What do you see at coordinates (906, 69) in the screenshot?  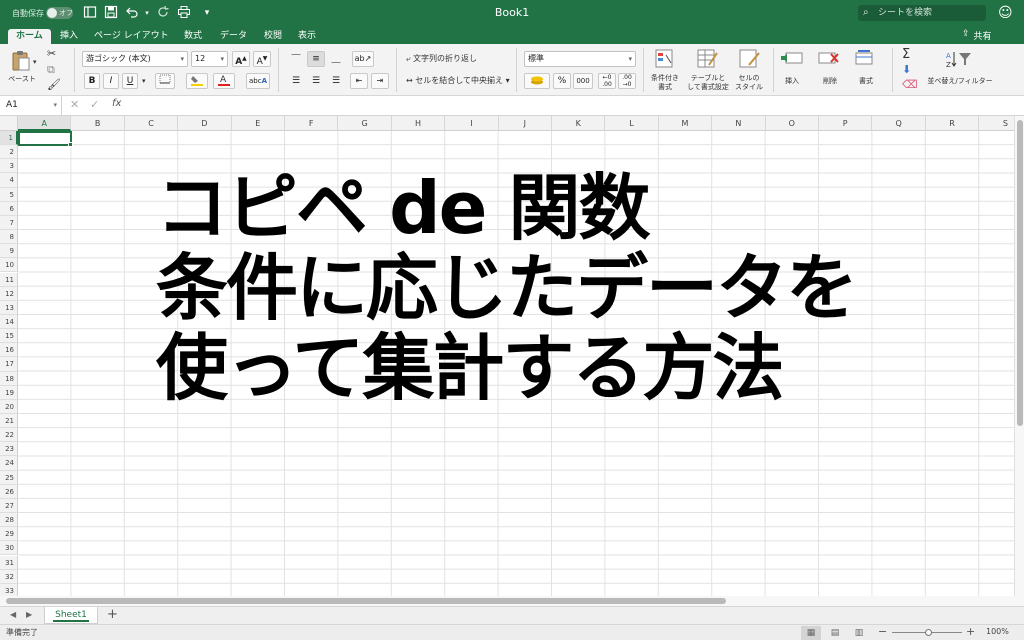 I see `fill-icon: ⬇` at bounding box center [906, 69].